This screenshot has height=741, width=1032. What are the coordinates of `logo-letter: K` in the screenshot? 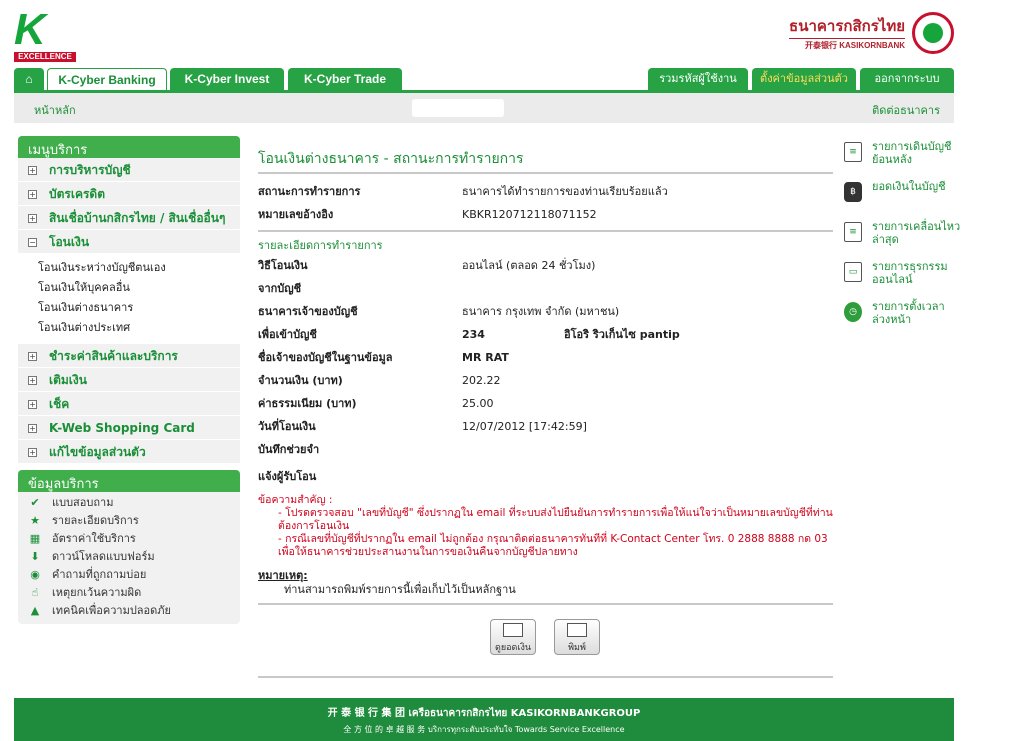 It's located at (30, 29).